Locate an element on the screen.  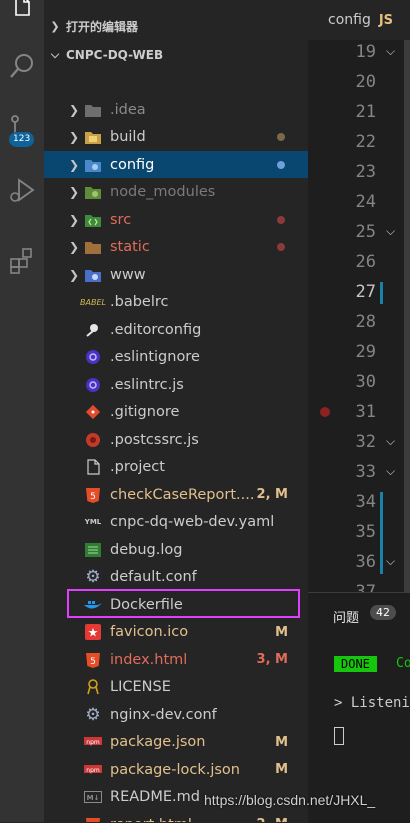
item-label: static is located at coordinates (130, 247).